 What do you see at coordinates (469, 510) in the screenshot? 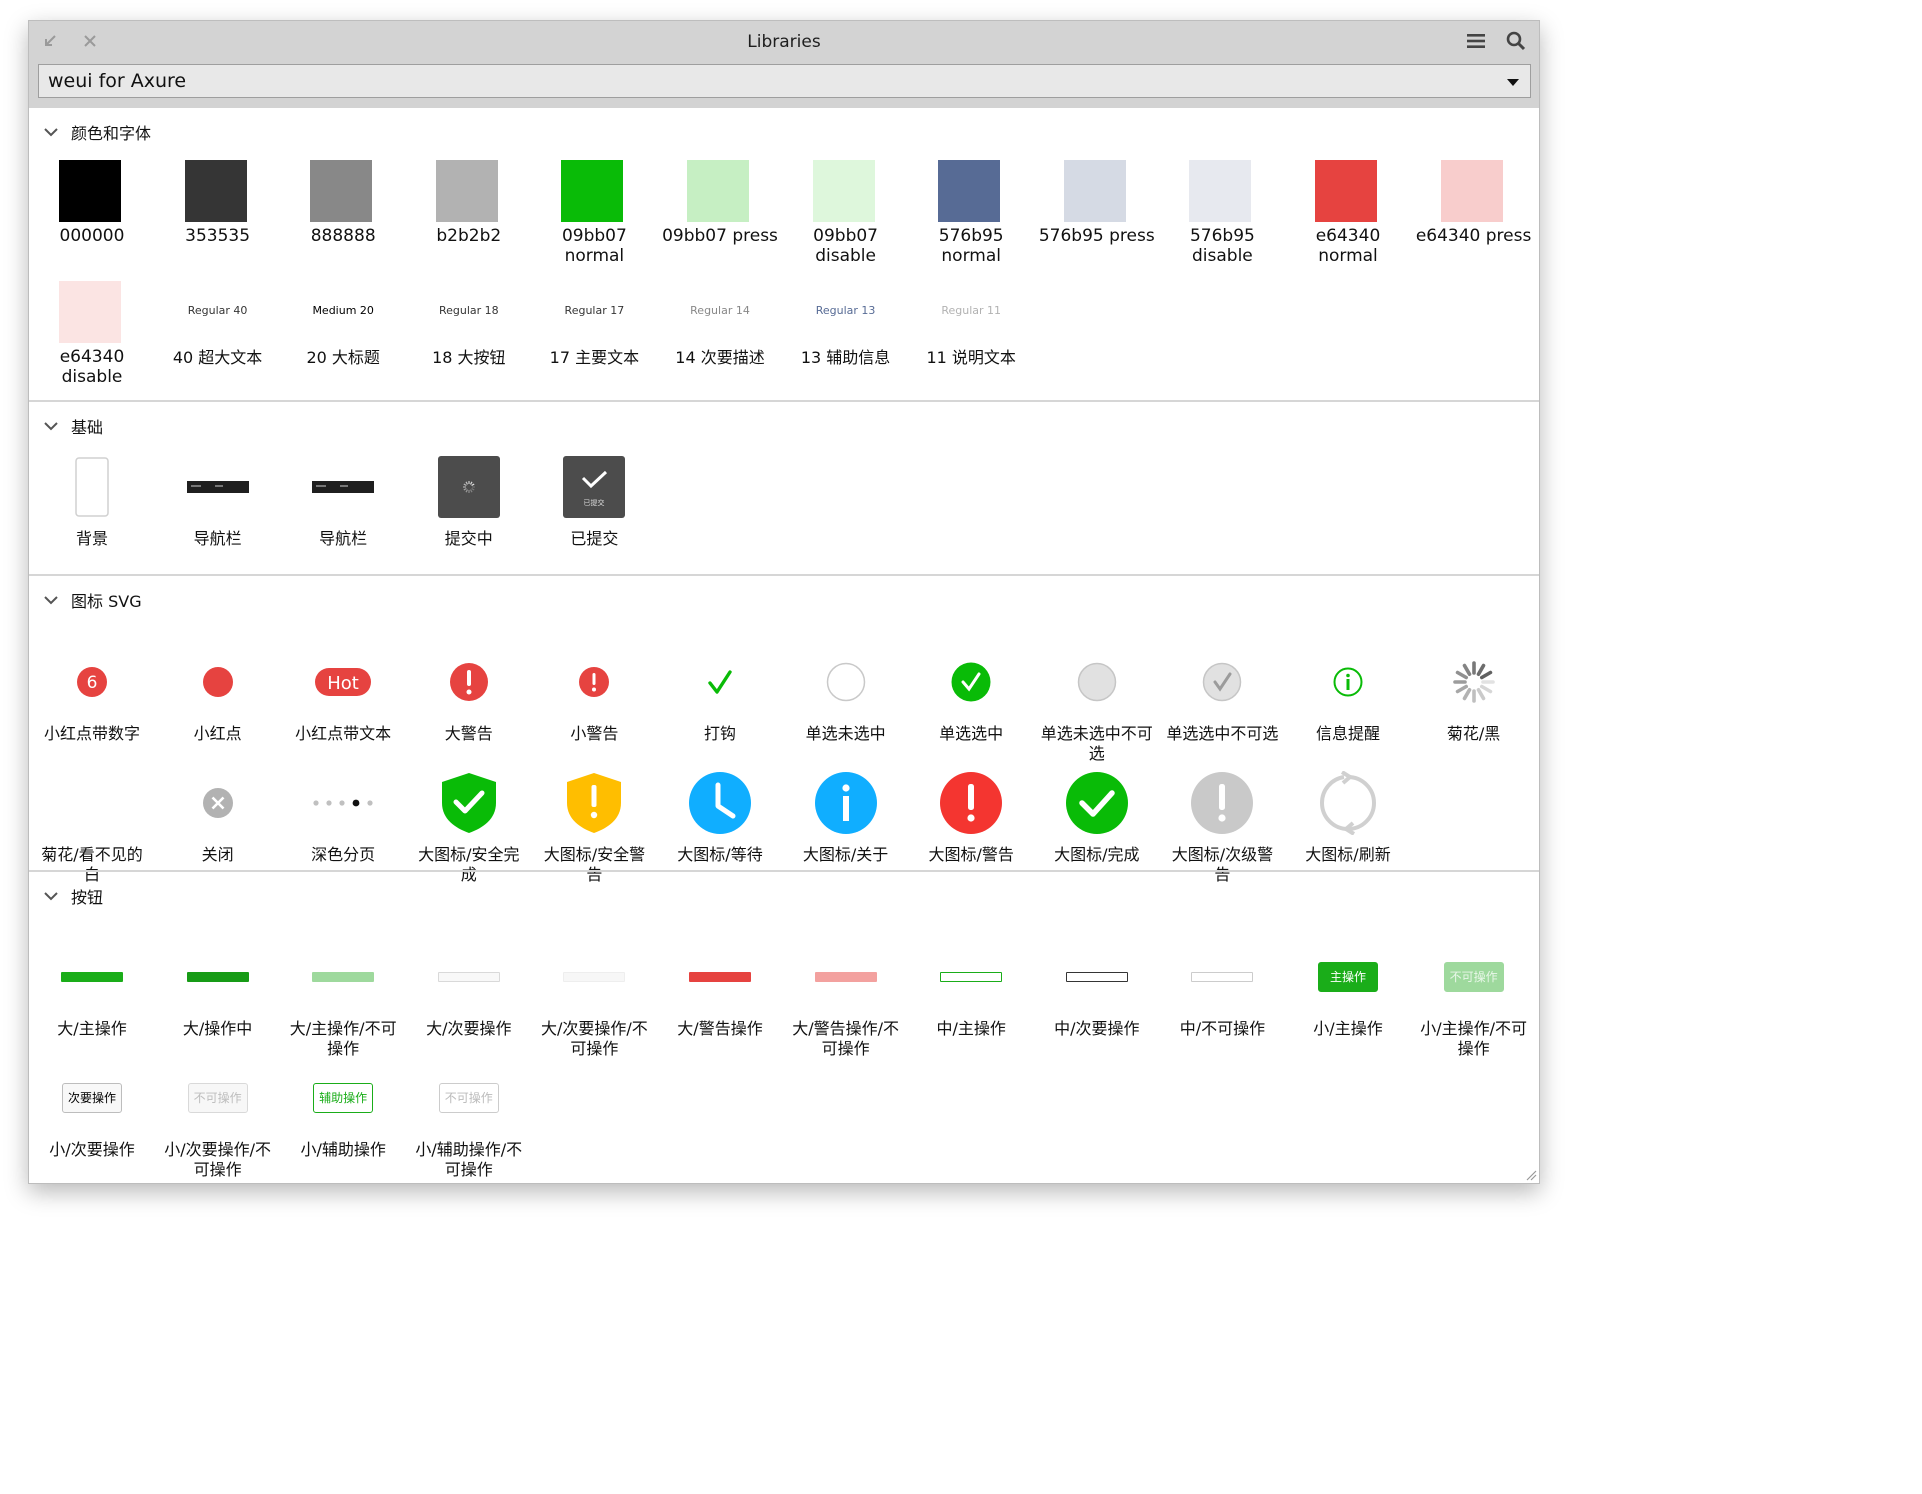
I see `basic-item-submitting-toast: 提交中` at bounding box center [469, 510].